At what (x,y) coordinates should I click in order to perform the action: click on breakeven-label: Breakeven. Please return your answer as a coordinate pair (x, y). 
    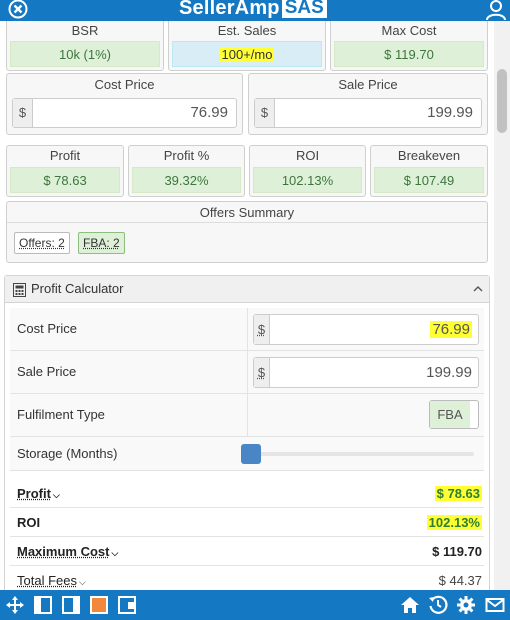
    Looking at the image, I should click on (429, 155).